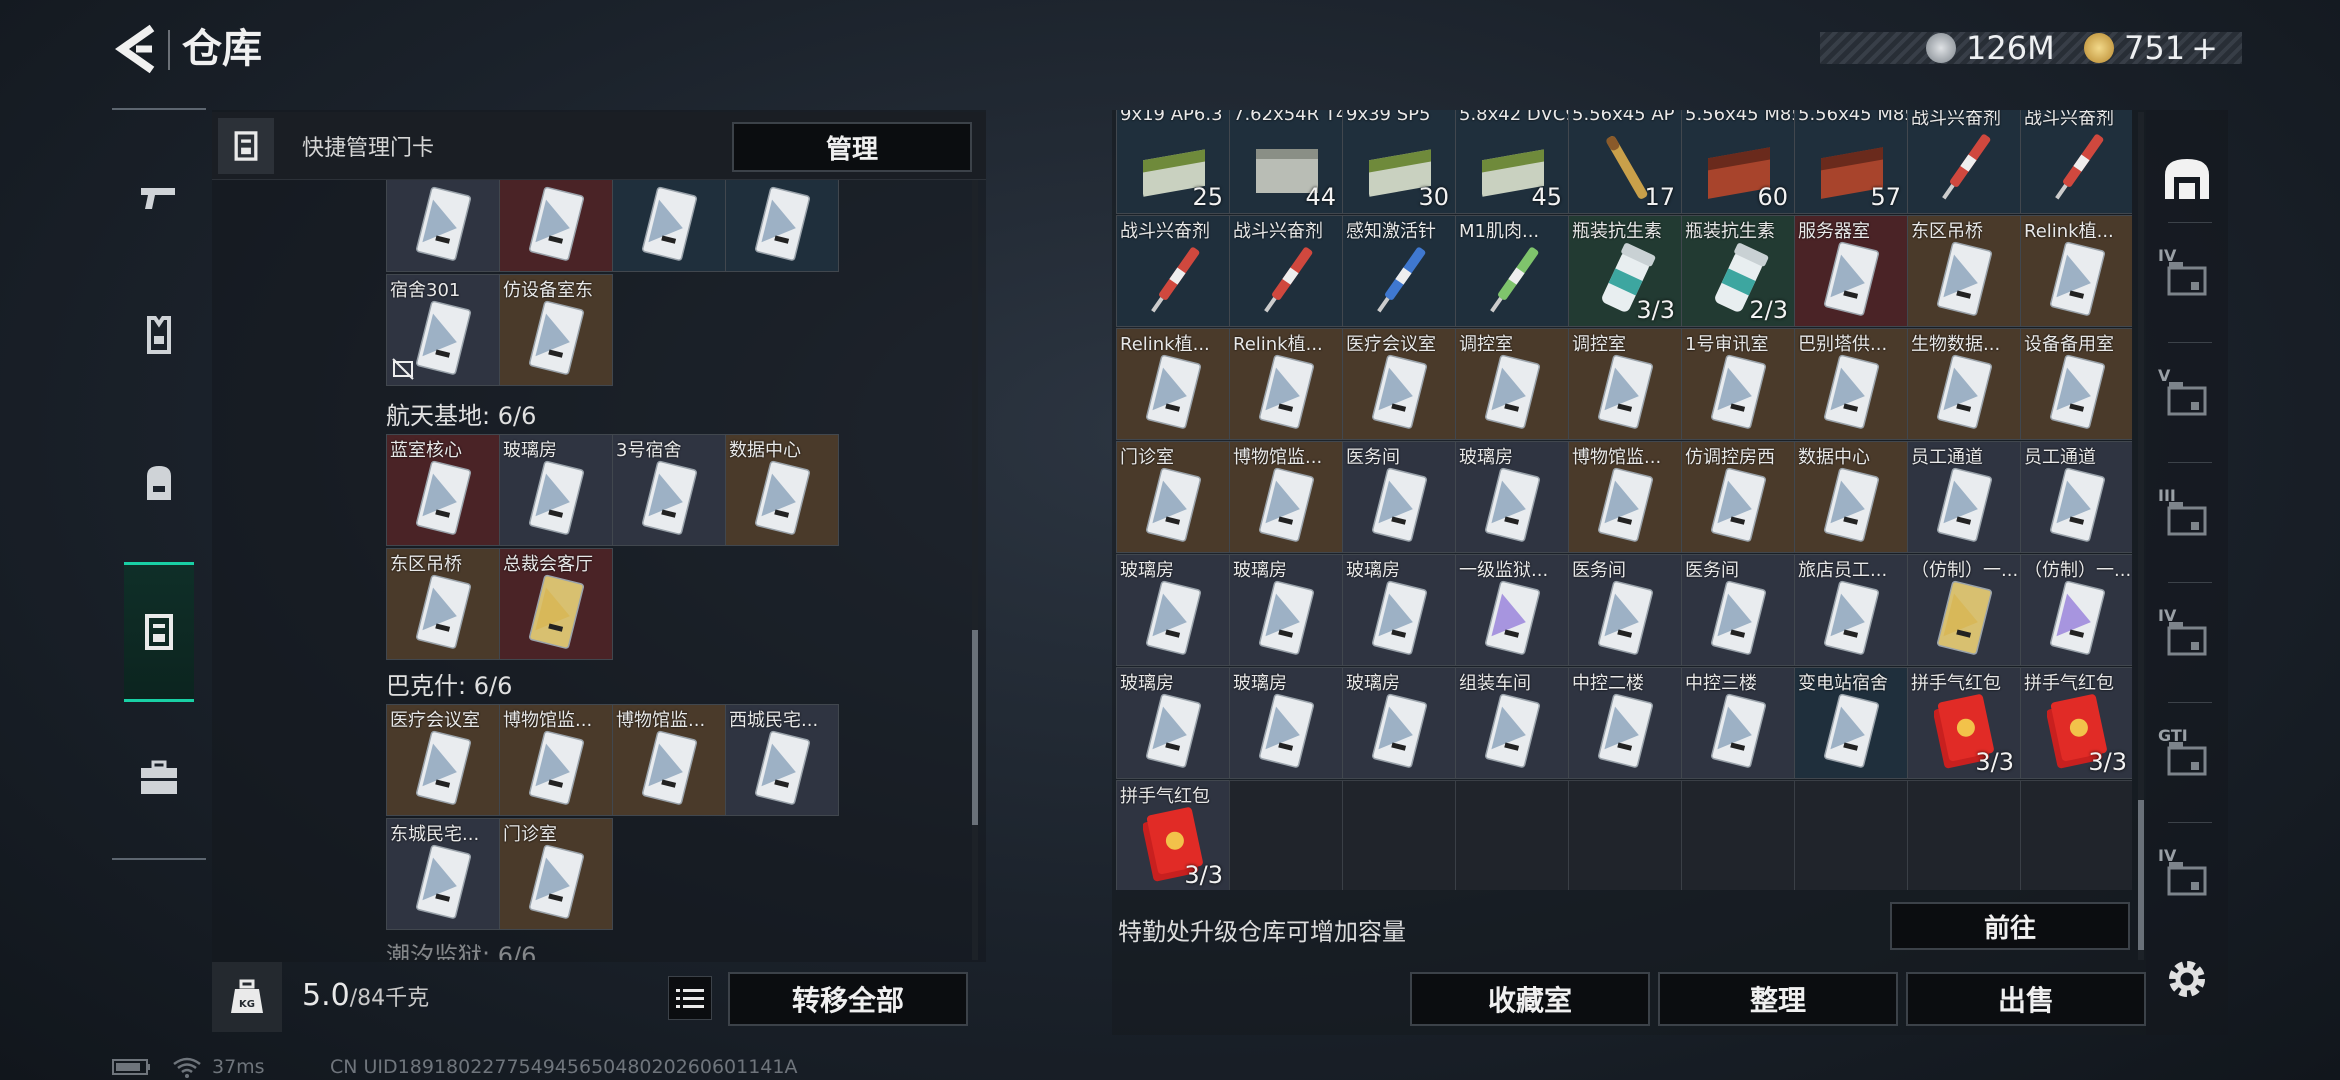  I want to click on item-slot: 5.56x45 M855 57, so click(1851, 162).